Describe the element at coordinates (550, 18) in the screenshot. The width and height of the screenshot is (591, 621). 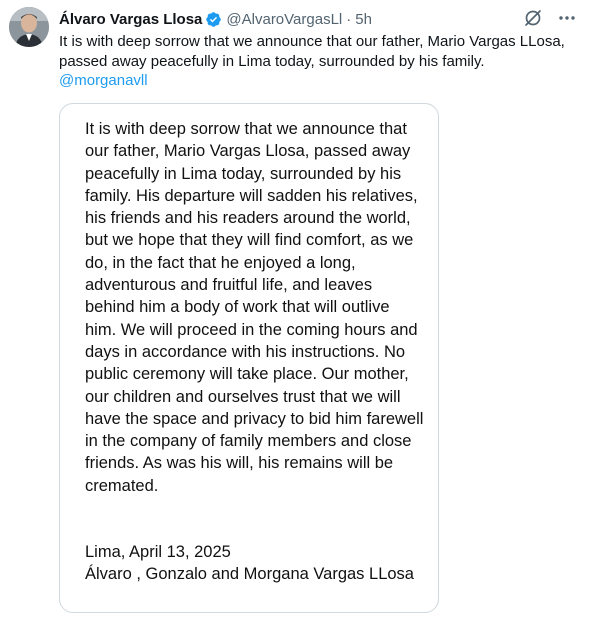
I see `tweet-actions` at that location.